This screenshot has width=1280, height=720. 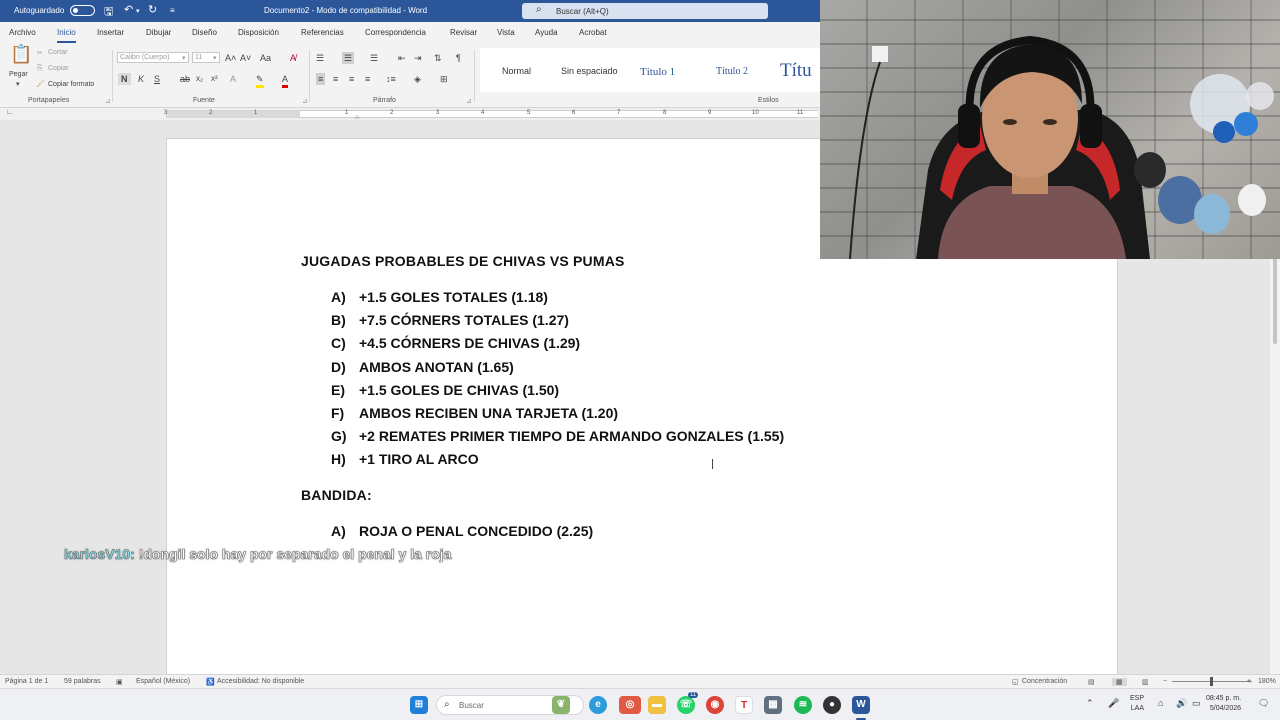 What do you see at coordinates (1267, 681) in the screenshot?
I see `zoom-level: 180%` at bounding box center [1267, 681].